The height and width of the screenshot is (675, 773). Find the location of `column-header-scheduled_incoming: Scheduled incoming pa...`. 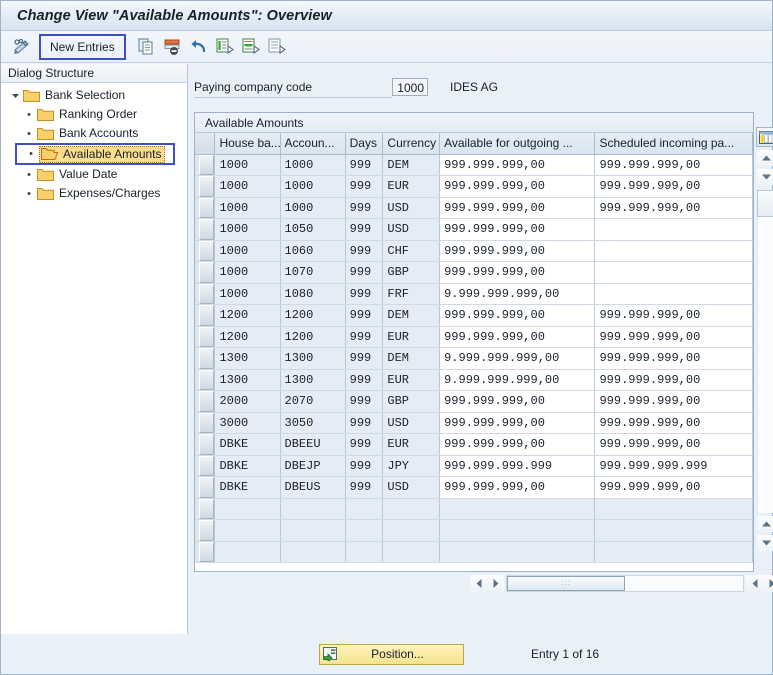

column-header-scheduled_incoming: Scheduled incoming pa... is located at coordinates (673, 144).